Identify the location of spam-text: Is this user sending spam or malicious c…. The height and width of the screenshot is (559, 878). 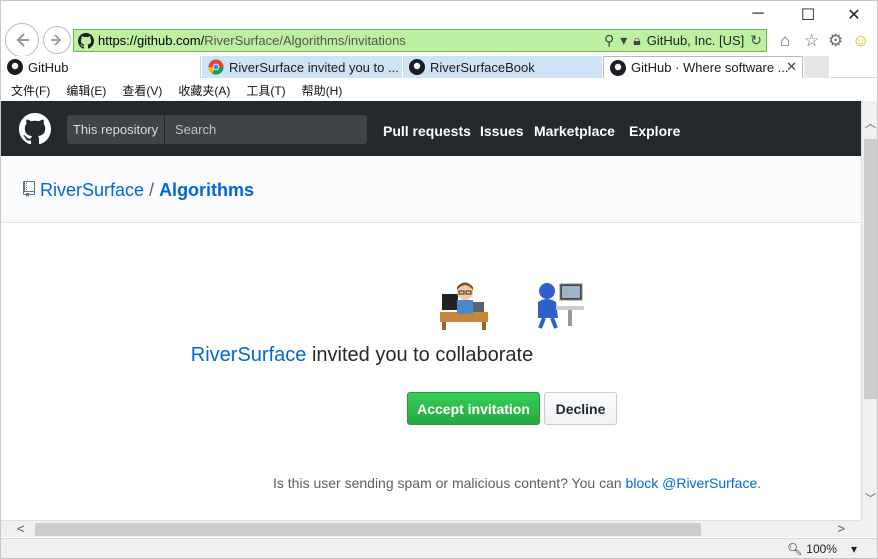
(449, 483).